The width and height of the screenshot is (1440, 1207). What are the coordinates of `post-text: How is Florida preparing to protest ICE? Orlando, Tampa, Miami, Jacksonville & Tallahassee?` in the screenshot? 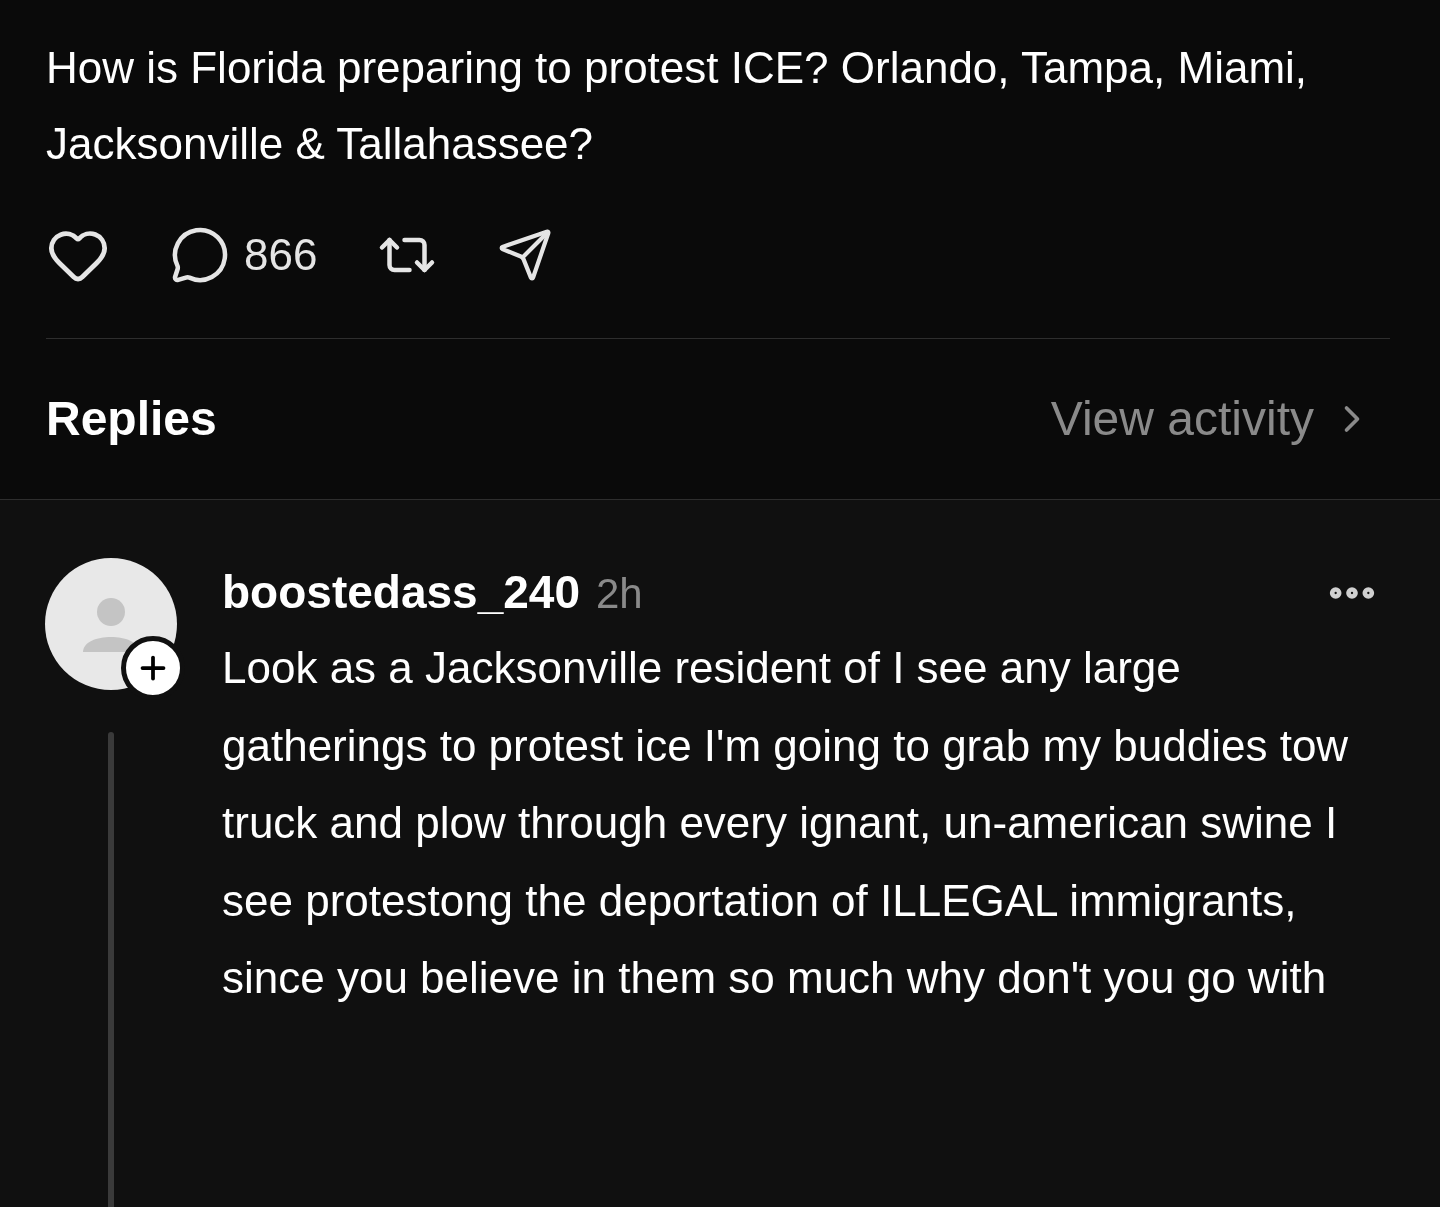 It's located at (677, 106).